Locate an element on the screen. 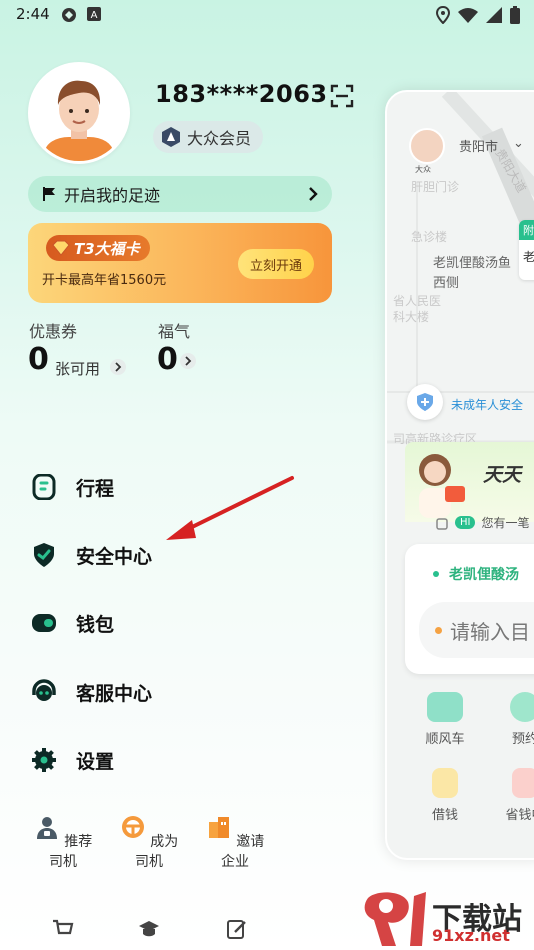 Image resolution: width=534 pixels, height=950 pixels. svg-text: A is located at coordinates (94, 15).